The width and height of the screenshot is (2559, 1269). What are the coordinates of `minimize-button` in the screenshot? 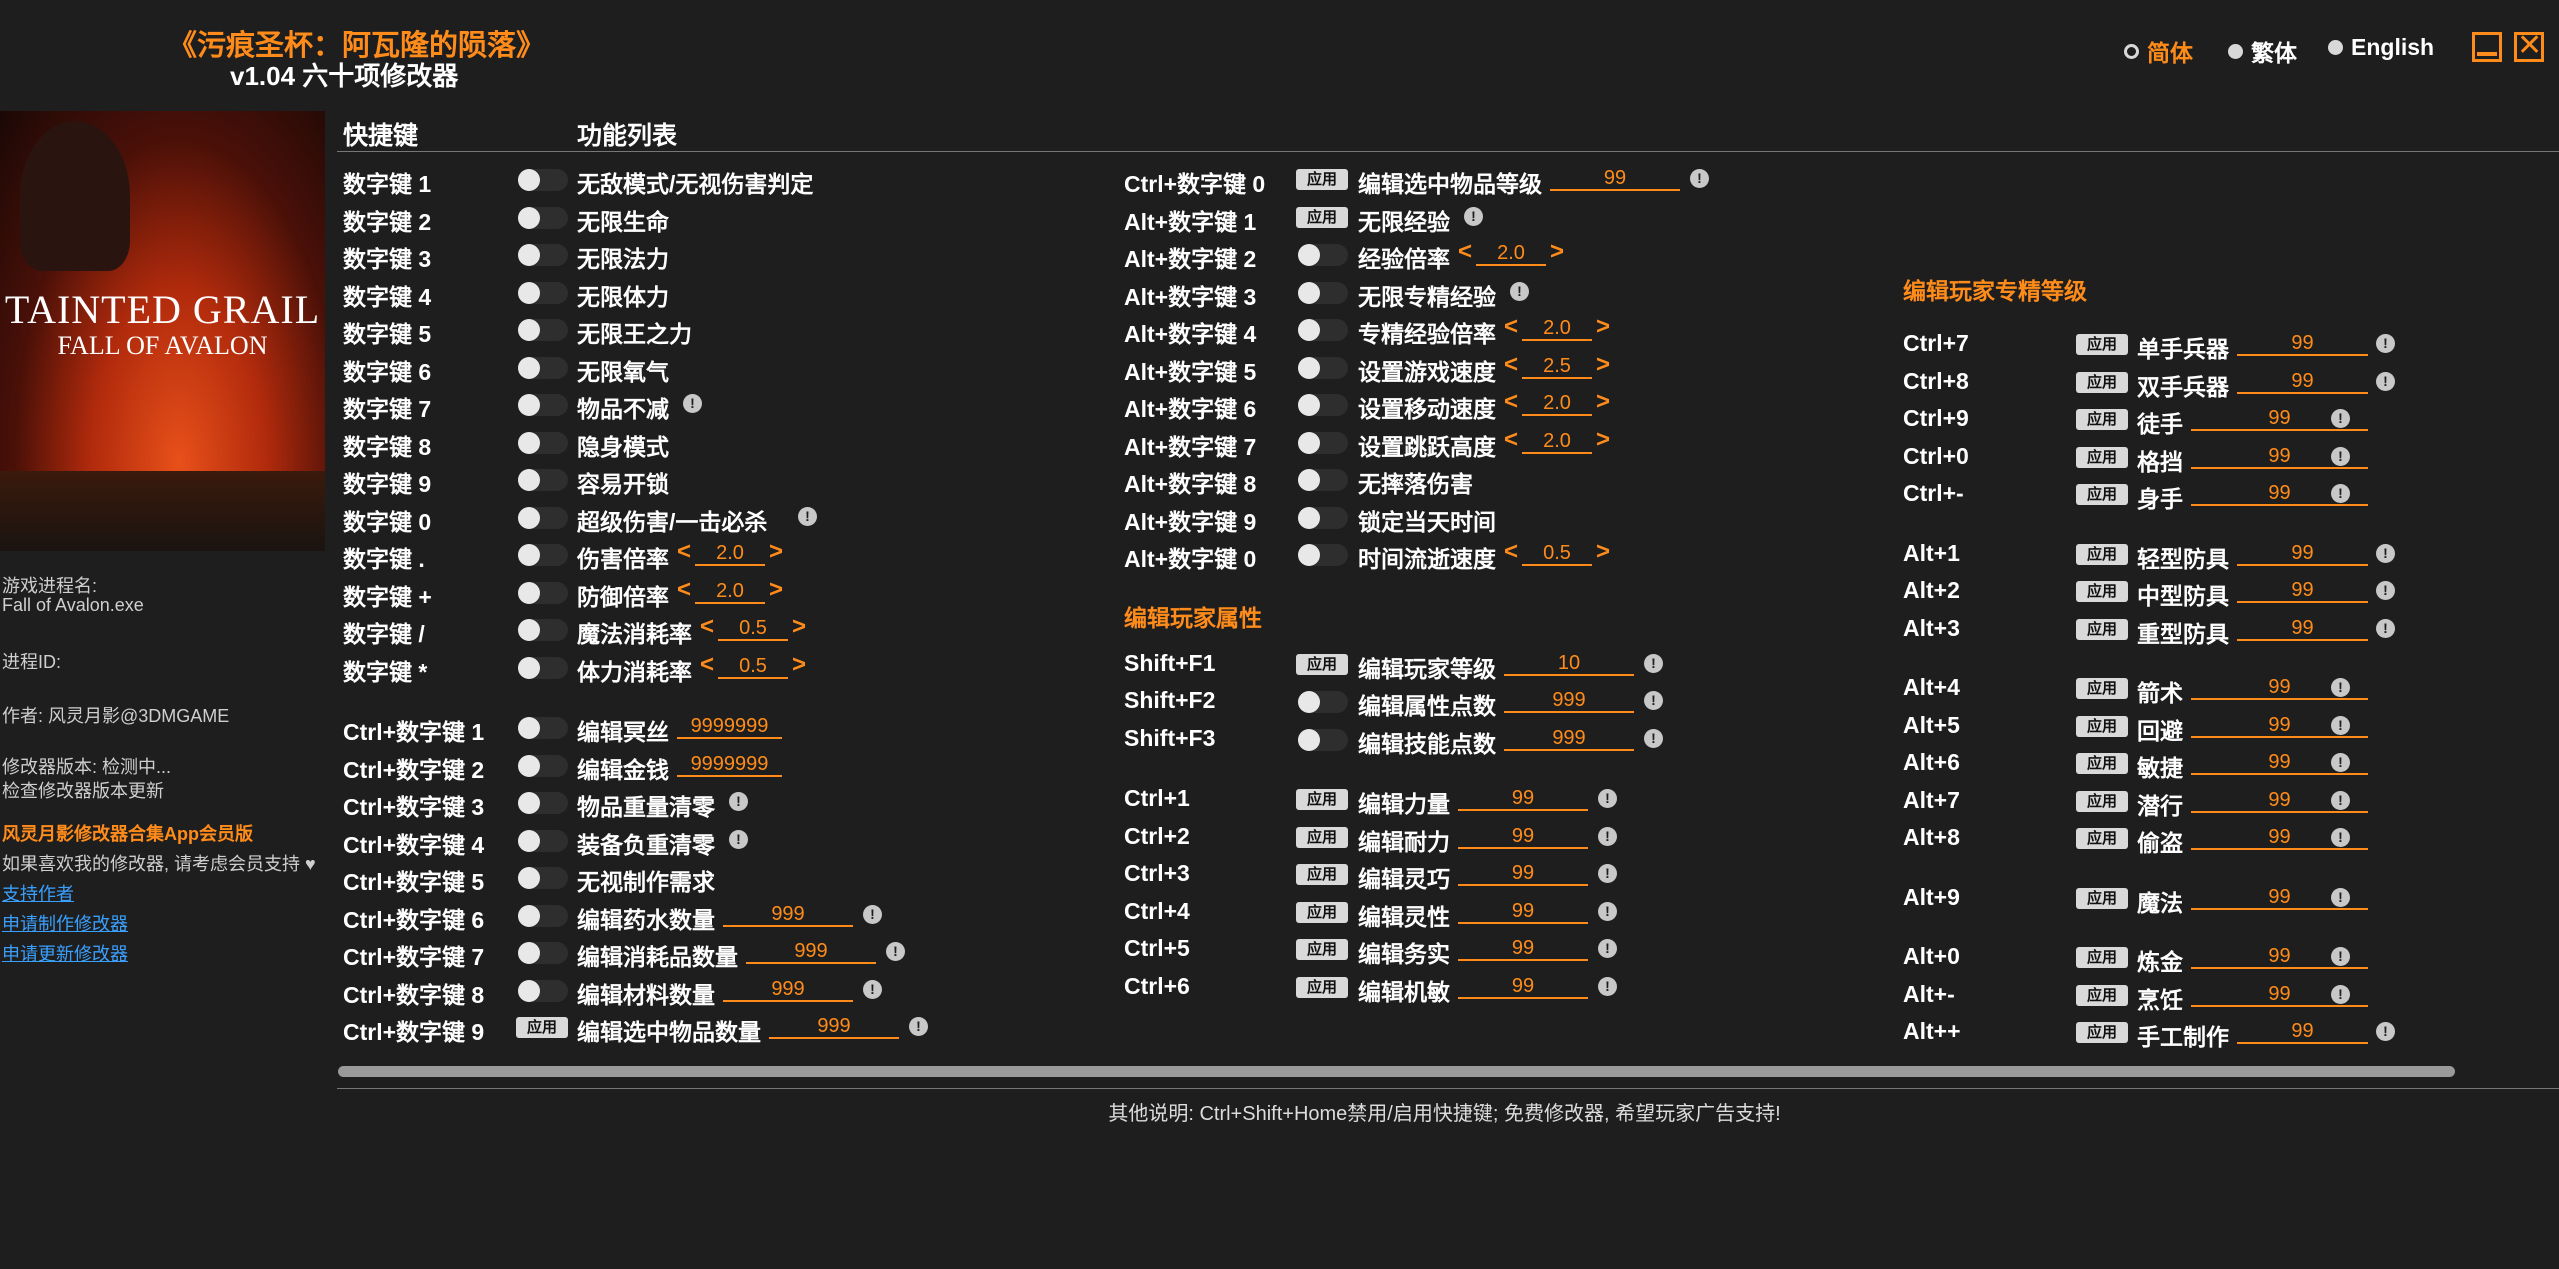 It's located at (2487, 47).